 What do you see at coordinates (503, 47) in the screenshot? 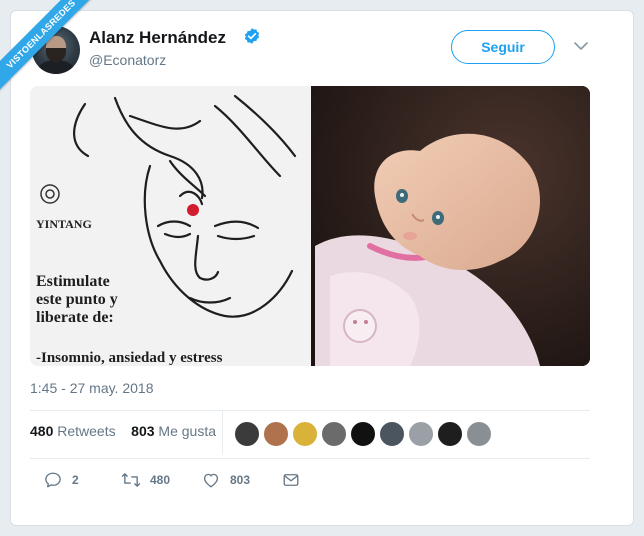
I see `follow-button: Seguir` at bounding box center [503, 47].